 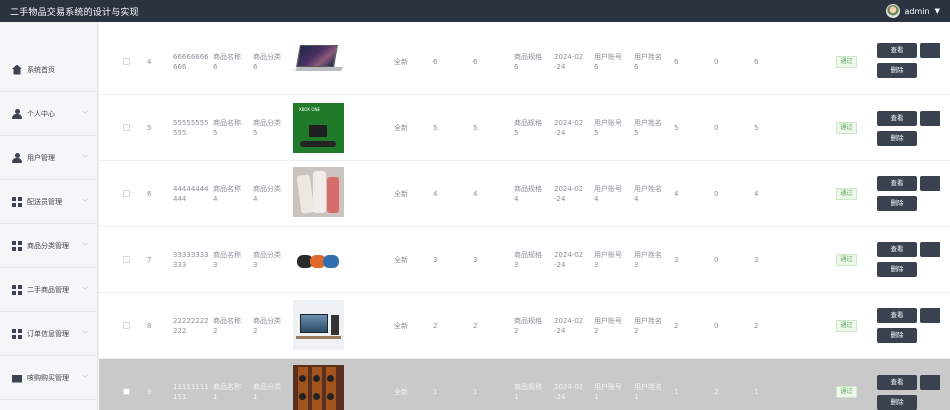 What do you see at coordinates (17, 69) in the screenshot?
I see `home-icon` at bounding box center [17, 69].